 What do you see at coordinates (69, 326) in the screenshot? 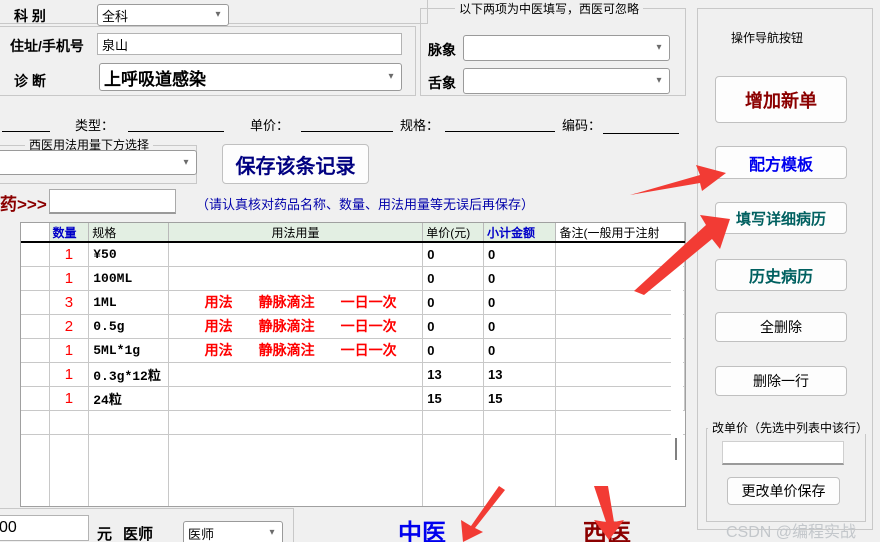
I see `cell-qty: 2` at bounding box center [69, 326].